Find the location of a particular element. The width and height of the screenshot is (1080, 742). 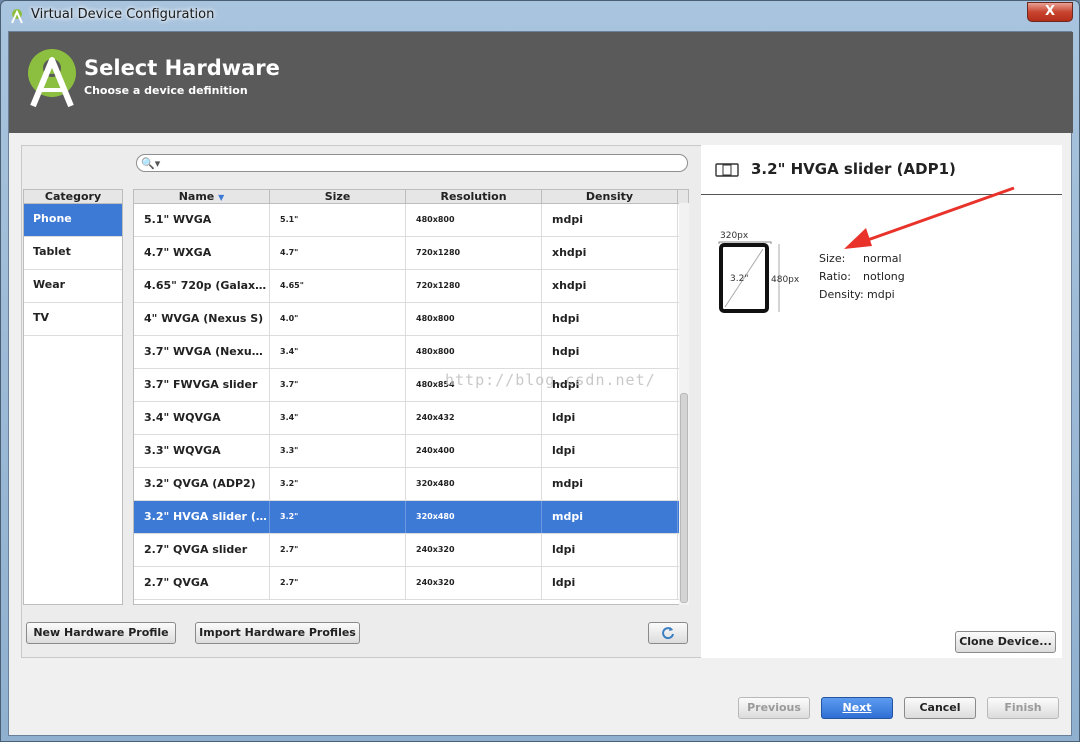

device-resolution-cell: 240x320 is located at coordinates (474, 550).